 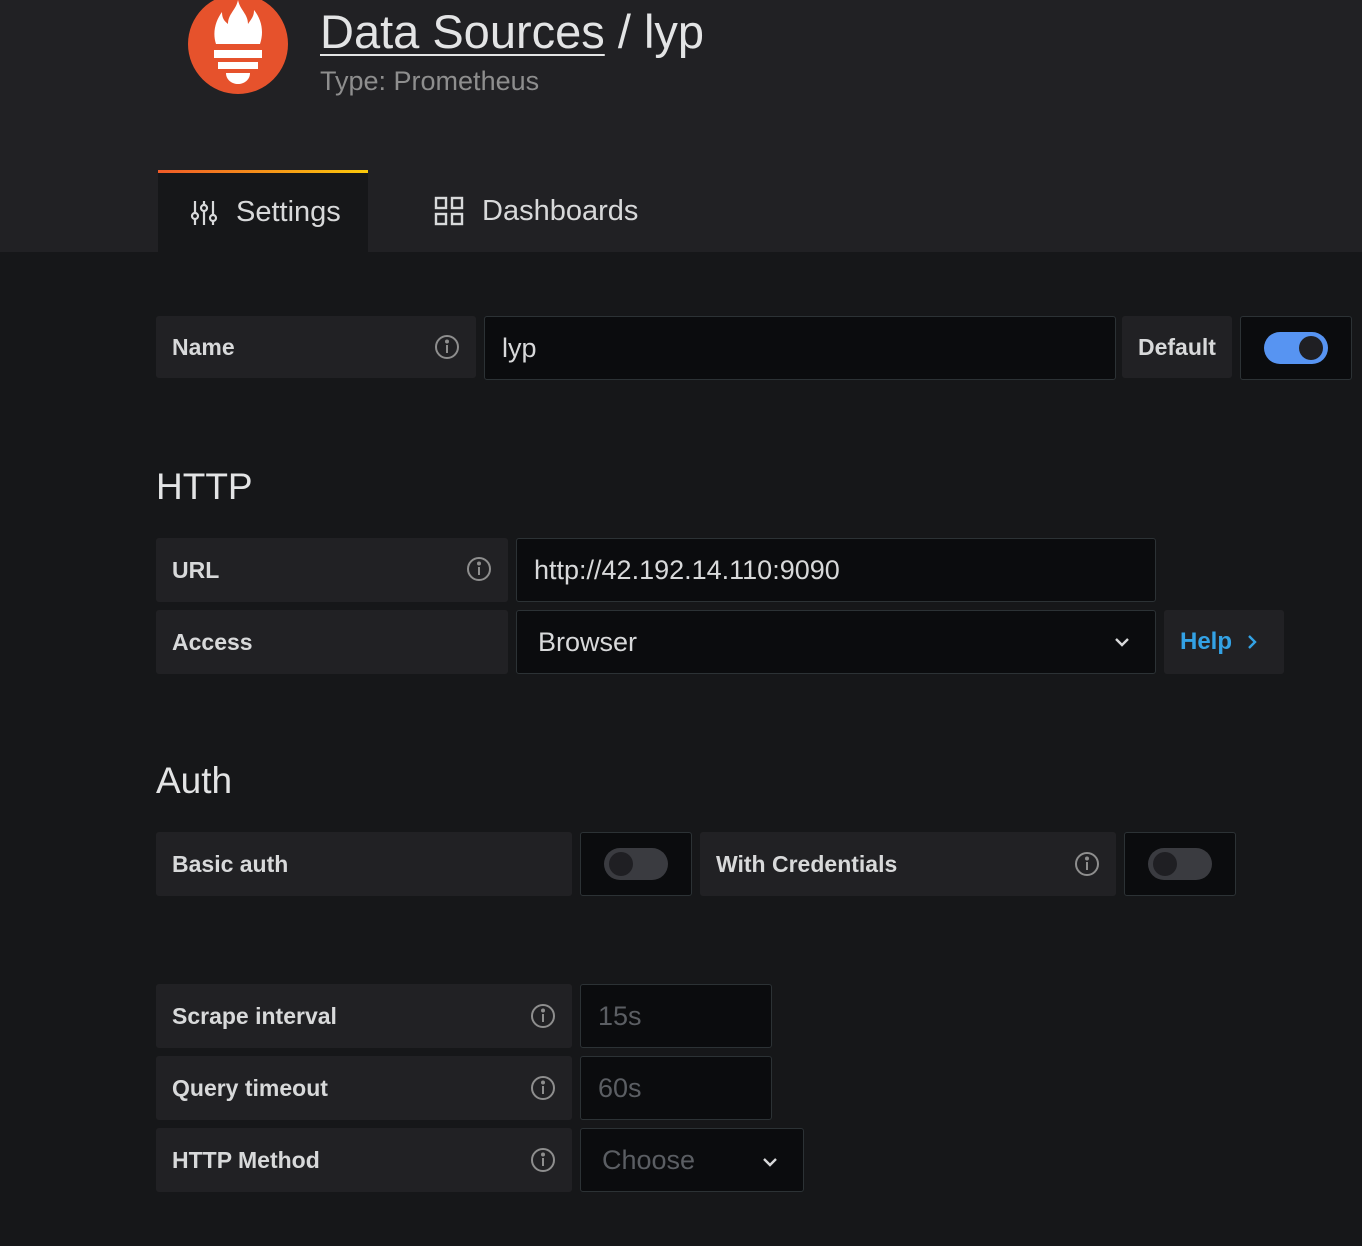 I want to click on with-credentials-label: With Credentials, so click(x=908, y=864).